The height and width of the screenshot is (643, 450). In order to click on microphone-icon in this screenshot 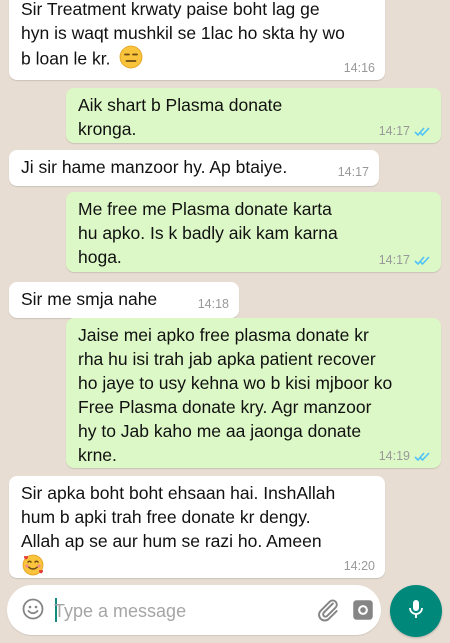, I will do `click(416, 611)`.